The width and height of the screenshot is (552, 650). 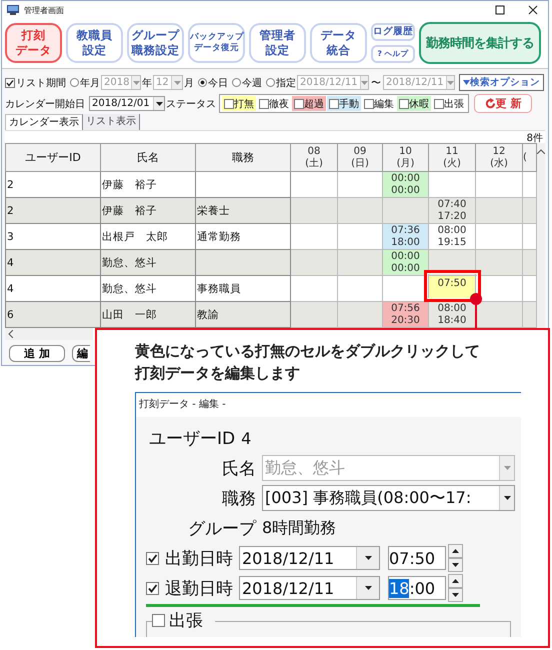 I want to click on checkbox-label: リスト期間, so click(x=41, y=83).